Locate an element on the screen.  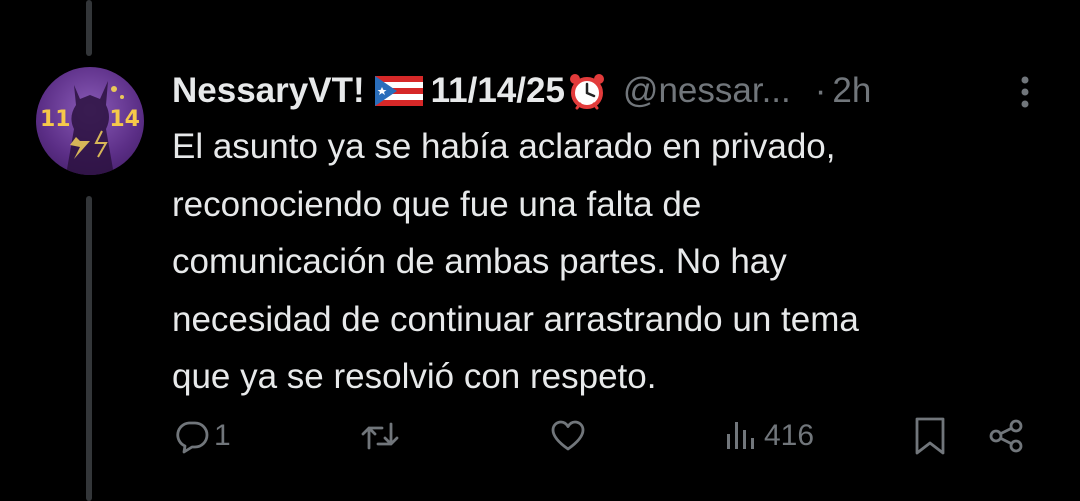
post-text-line: que ya se resolvió con respeto. is located at coordinates (414, 376).